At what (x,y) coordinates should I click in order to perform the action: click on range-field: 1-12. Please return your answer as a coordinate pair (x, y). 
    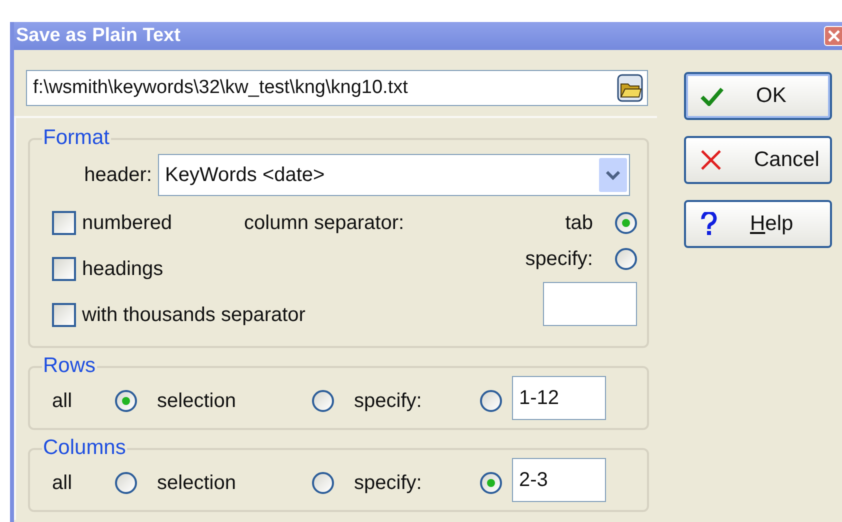
    Looking at the image, I should click on (559, 398).